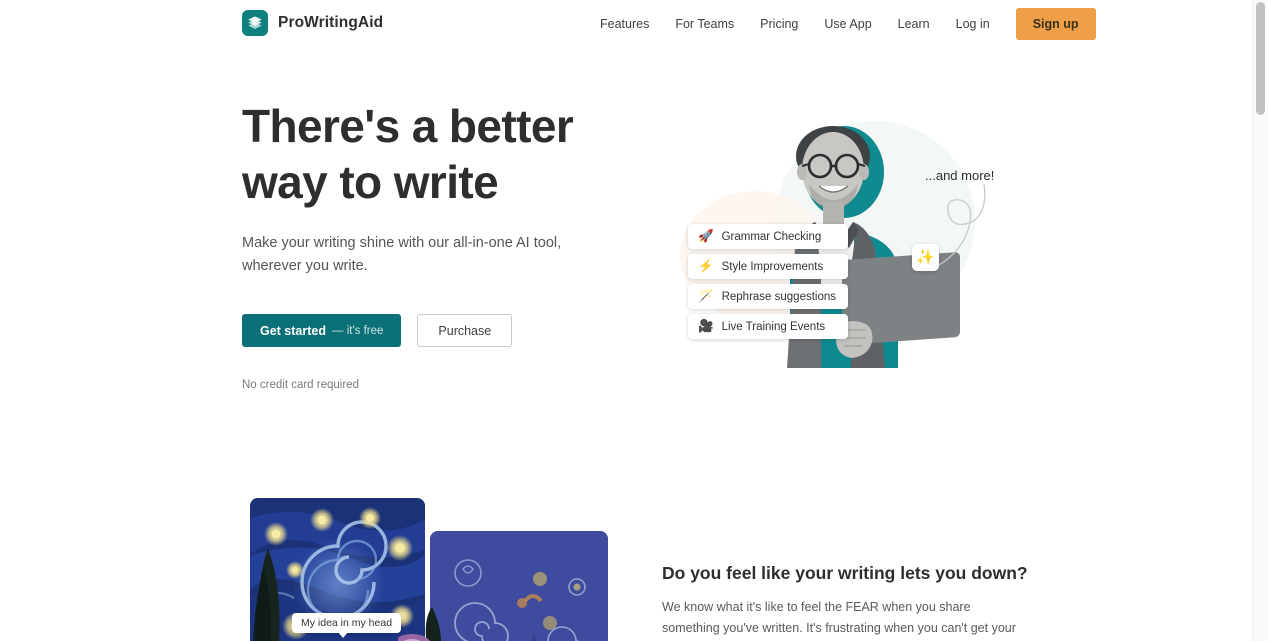 This screenshot has height=641, width=1268. Describe the element at coordinates (925, 257) in the screenshot. I see `sparkle-icon: ✨` at that location.